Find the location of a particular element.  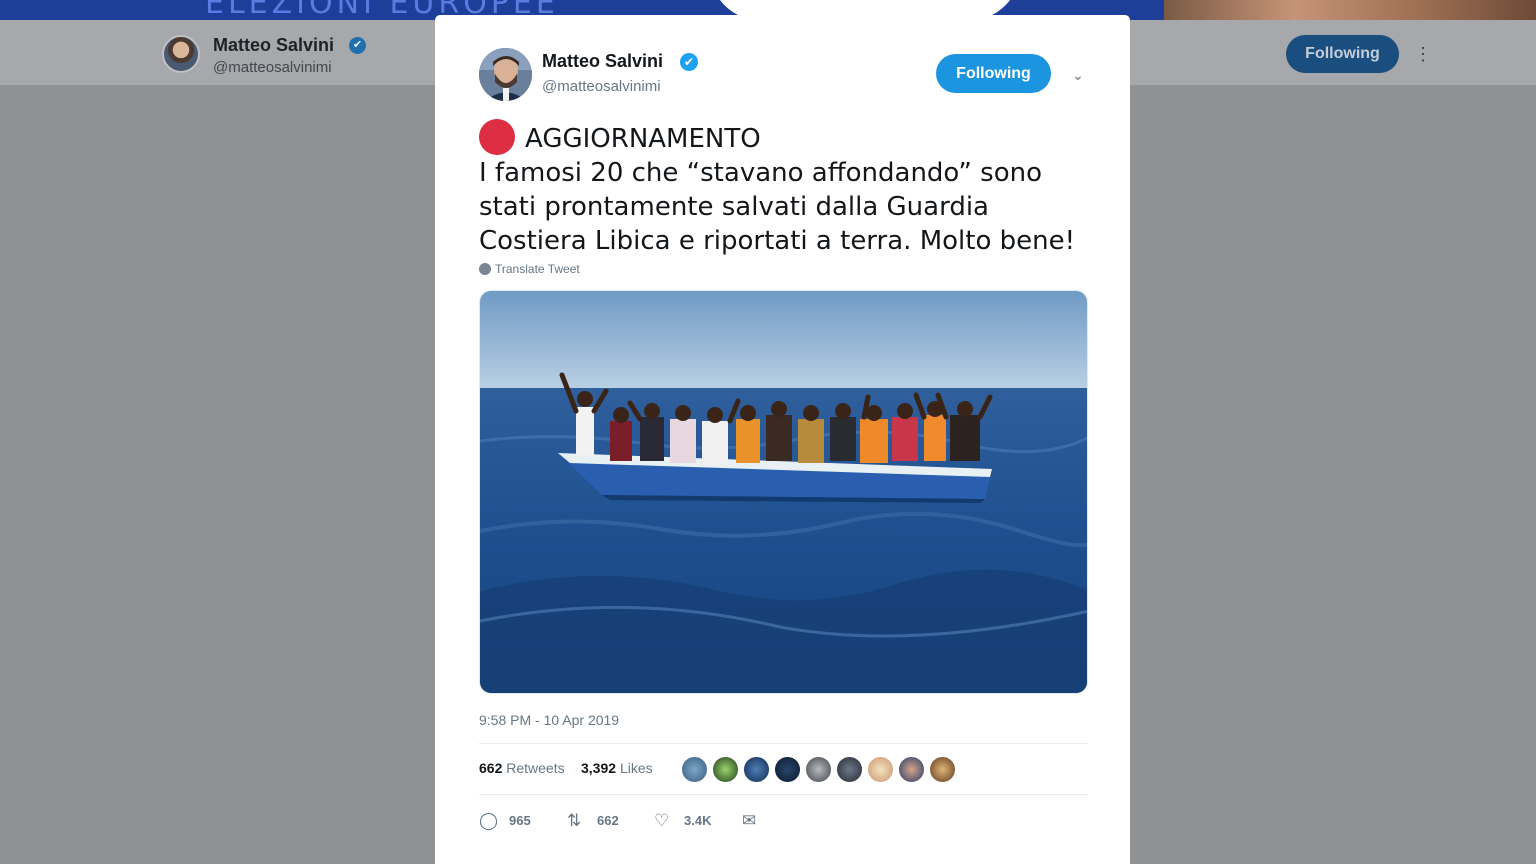

tweet-text-line-1: AGGIORNAMENTO is located at coordinates (789, 137).